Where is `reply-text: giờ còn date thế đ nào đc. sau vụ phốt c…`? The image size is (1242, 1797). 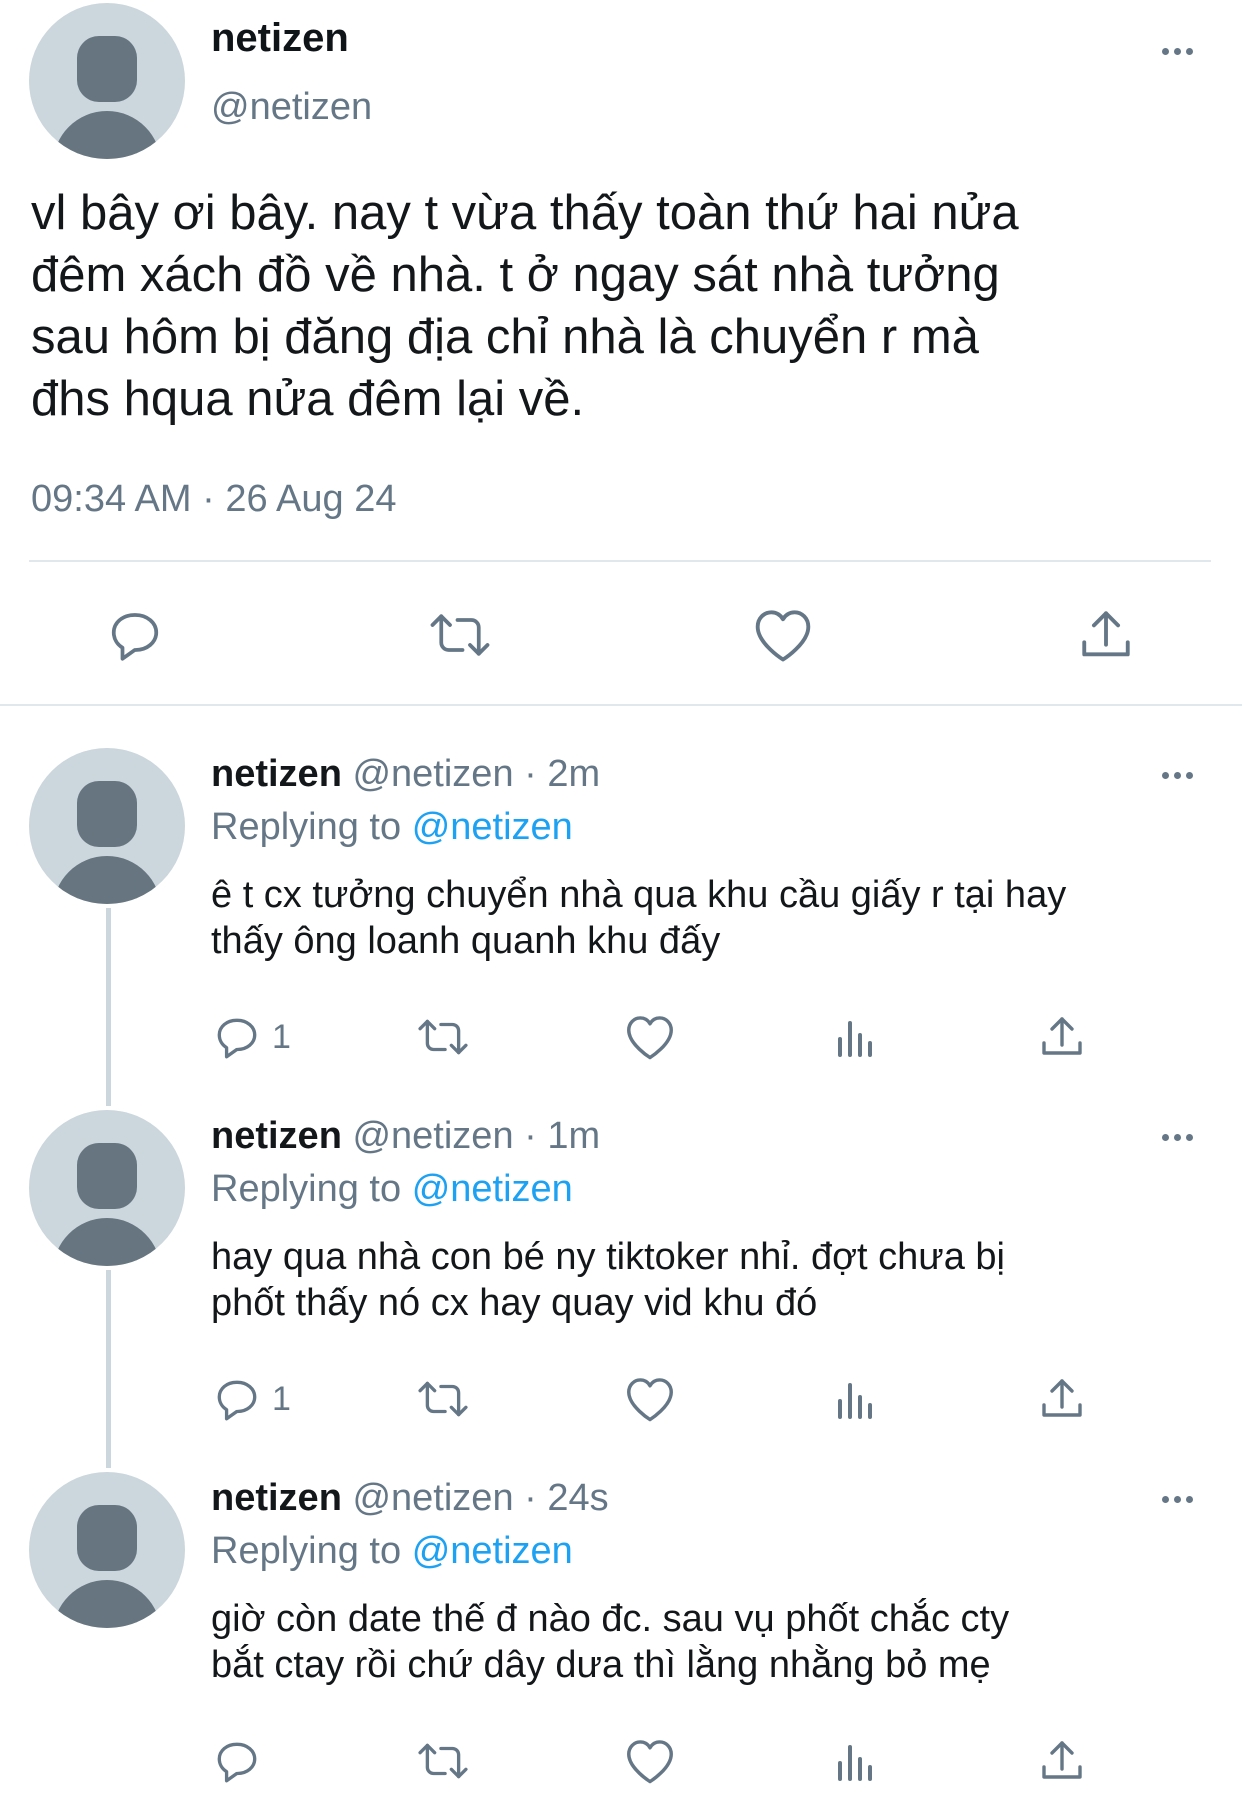
reply-text: giờ còn date thế đ nào đc. sau vụ phốt c… is located at coordinates (610, 1642).